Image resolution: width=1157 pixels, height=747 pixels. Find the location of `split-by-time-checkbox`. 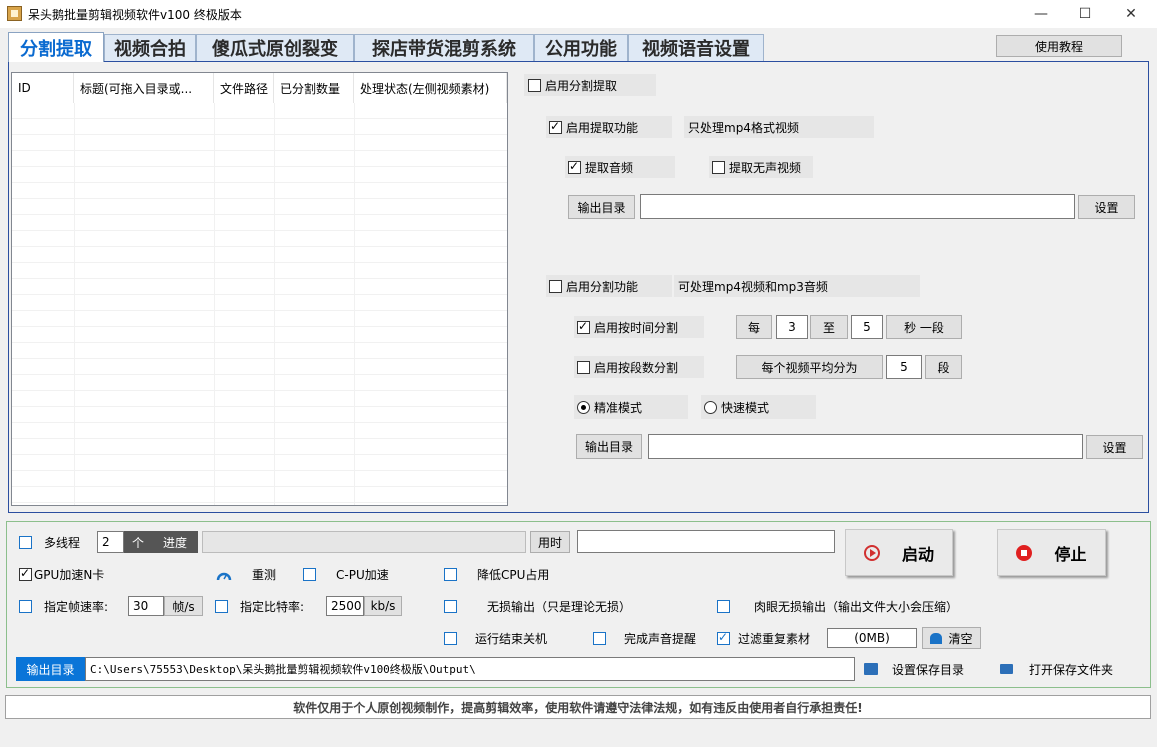

split-by-time-checkbox is located at coordinates (583, 326).